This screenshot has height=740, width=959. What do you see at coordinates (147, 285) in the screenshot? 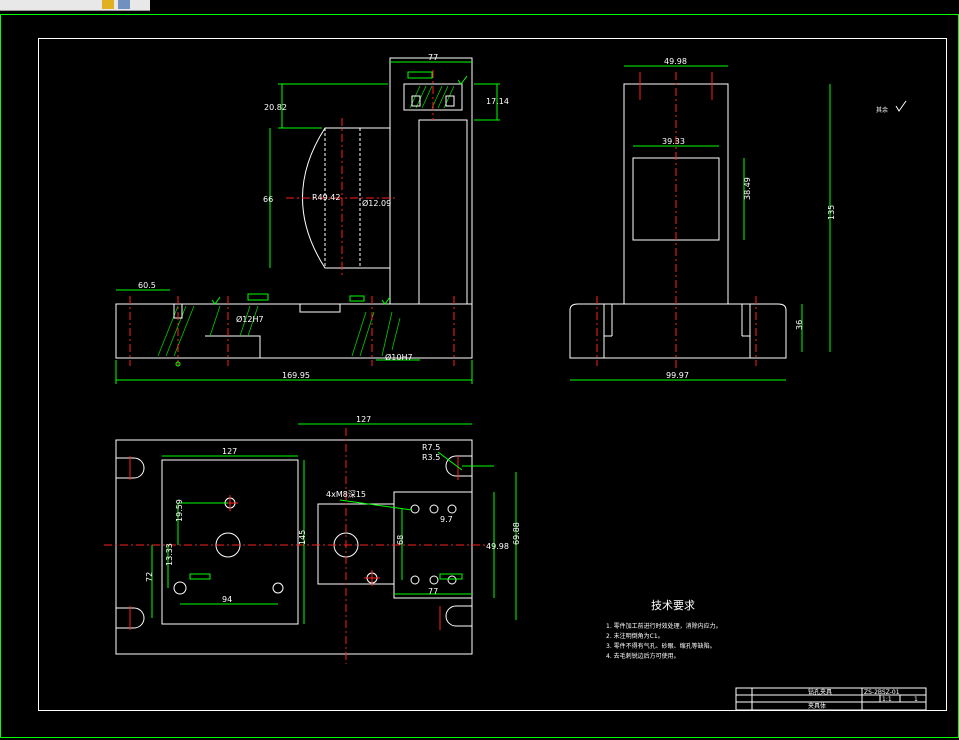
I see `dim-front-left-flange: 60.5` at bounding box center [147, 285].